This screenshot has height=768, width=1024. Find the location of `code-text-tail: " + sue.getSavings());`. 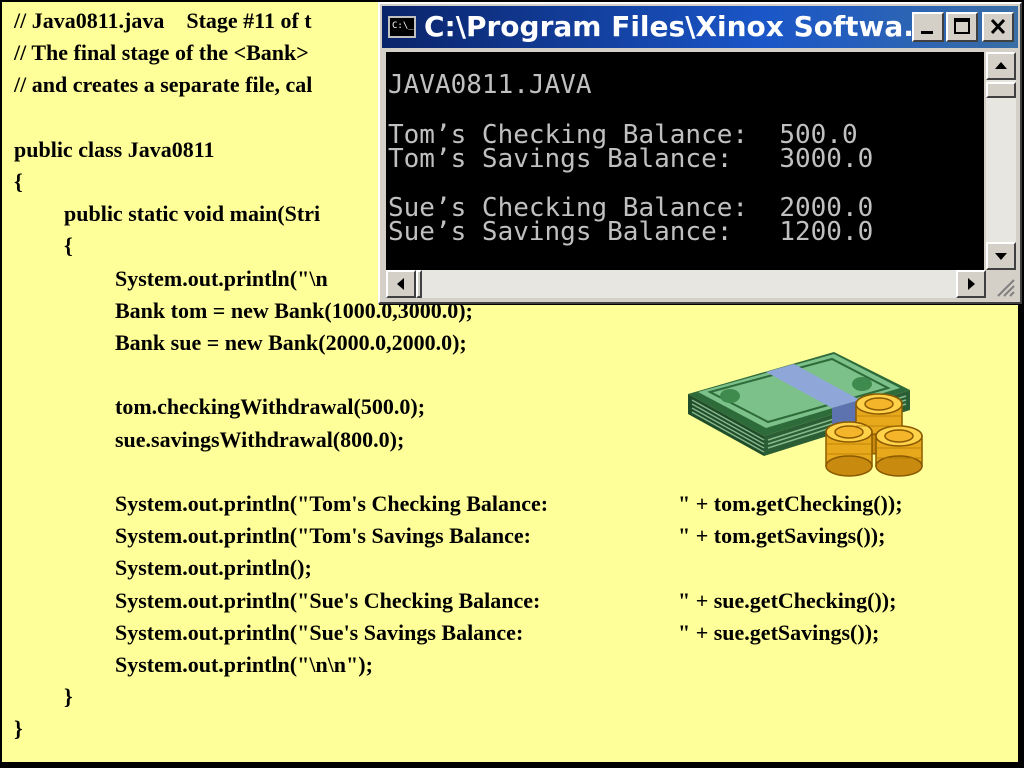

code-text-tail: " + sue.getSavings()); is located at coordinates (779, 632).